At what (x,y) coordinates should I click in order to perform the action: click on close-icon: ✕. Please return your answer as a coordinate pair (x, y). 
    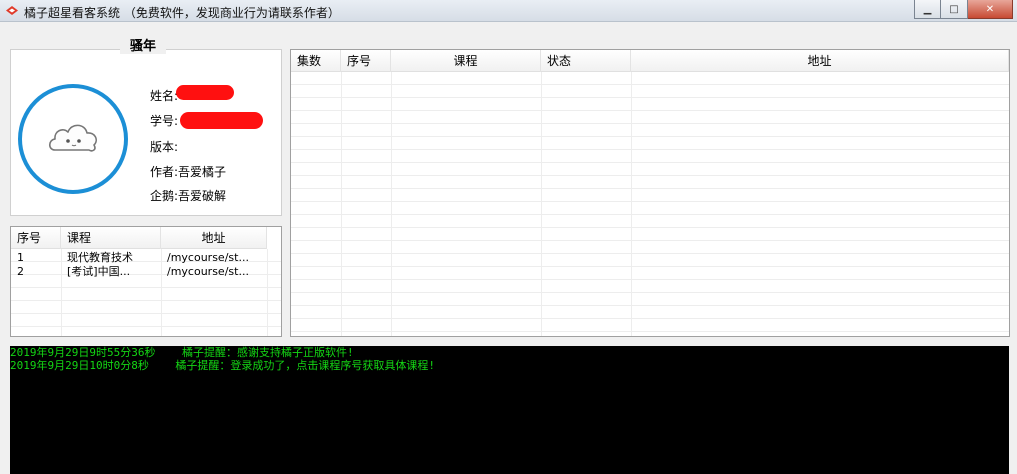
    Looking at the image, I should click on (990, 9).